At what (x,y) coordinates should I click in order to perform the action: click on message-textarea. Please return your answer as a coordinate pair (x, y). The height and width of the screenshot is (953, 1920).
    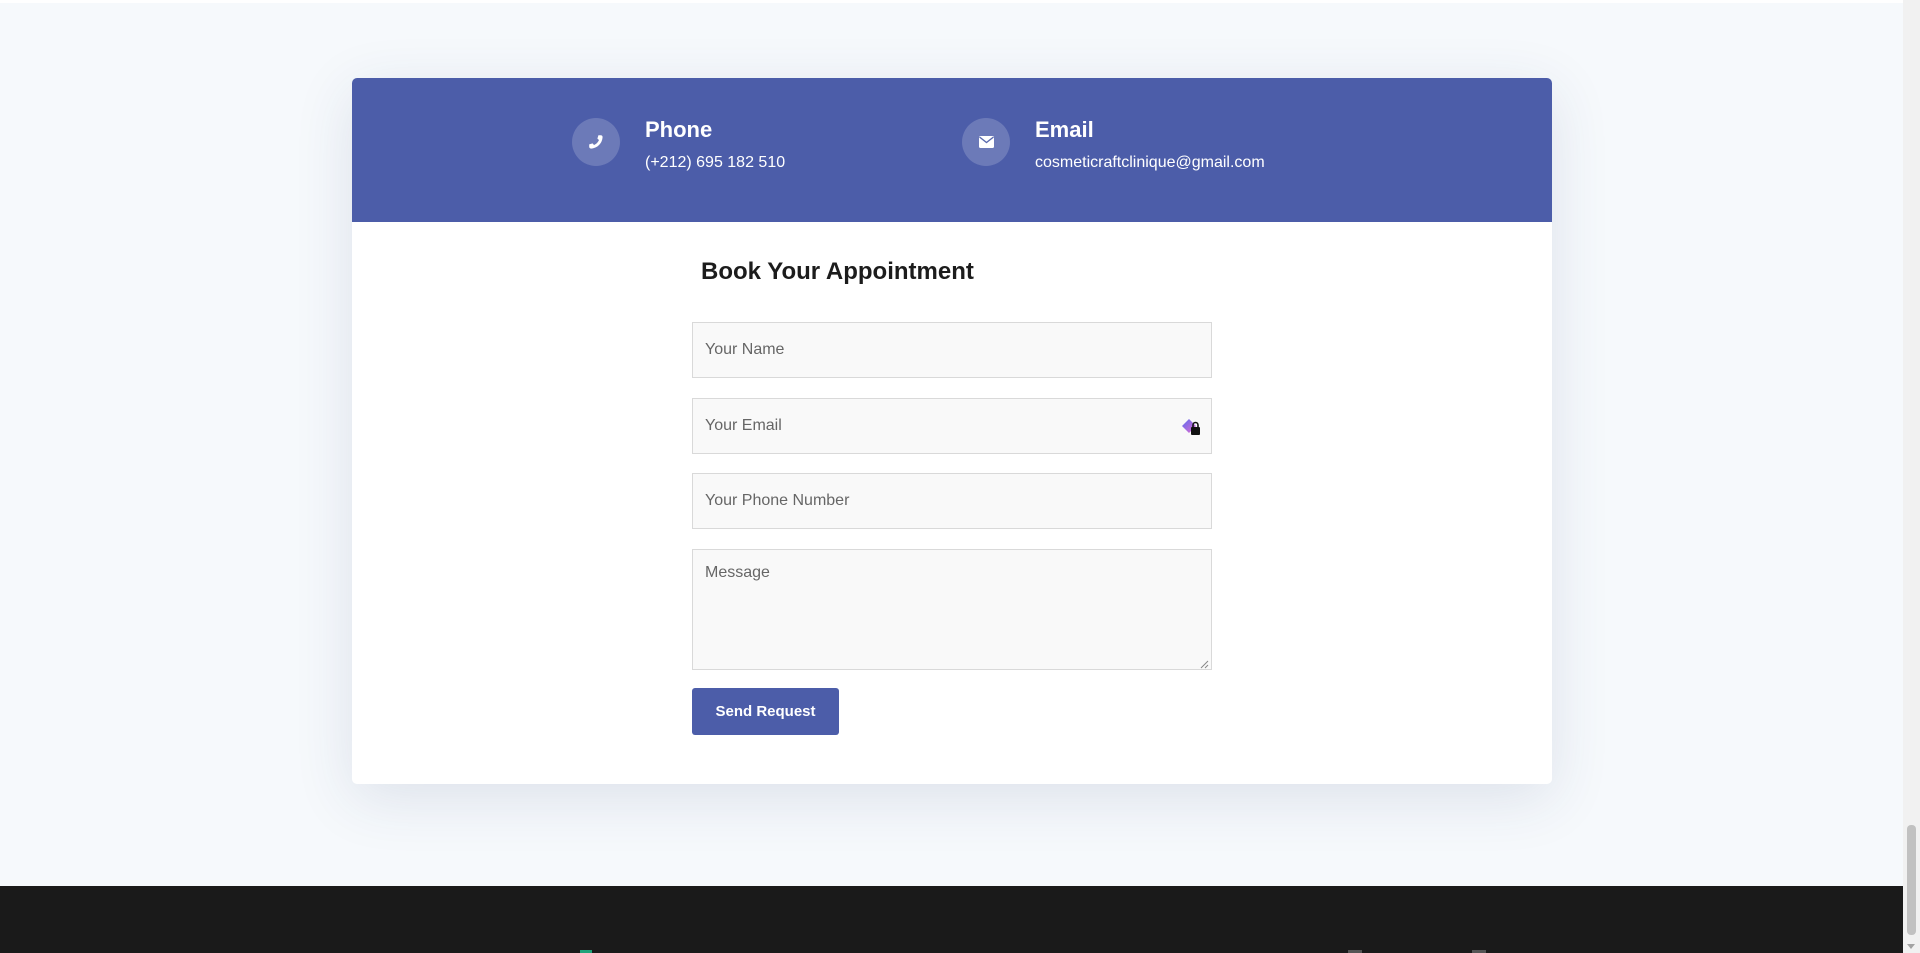
    Looking at the image, I should click on (952, 609).